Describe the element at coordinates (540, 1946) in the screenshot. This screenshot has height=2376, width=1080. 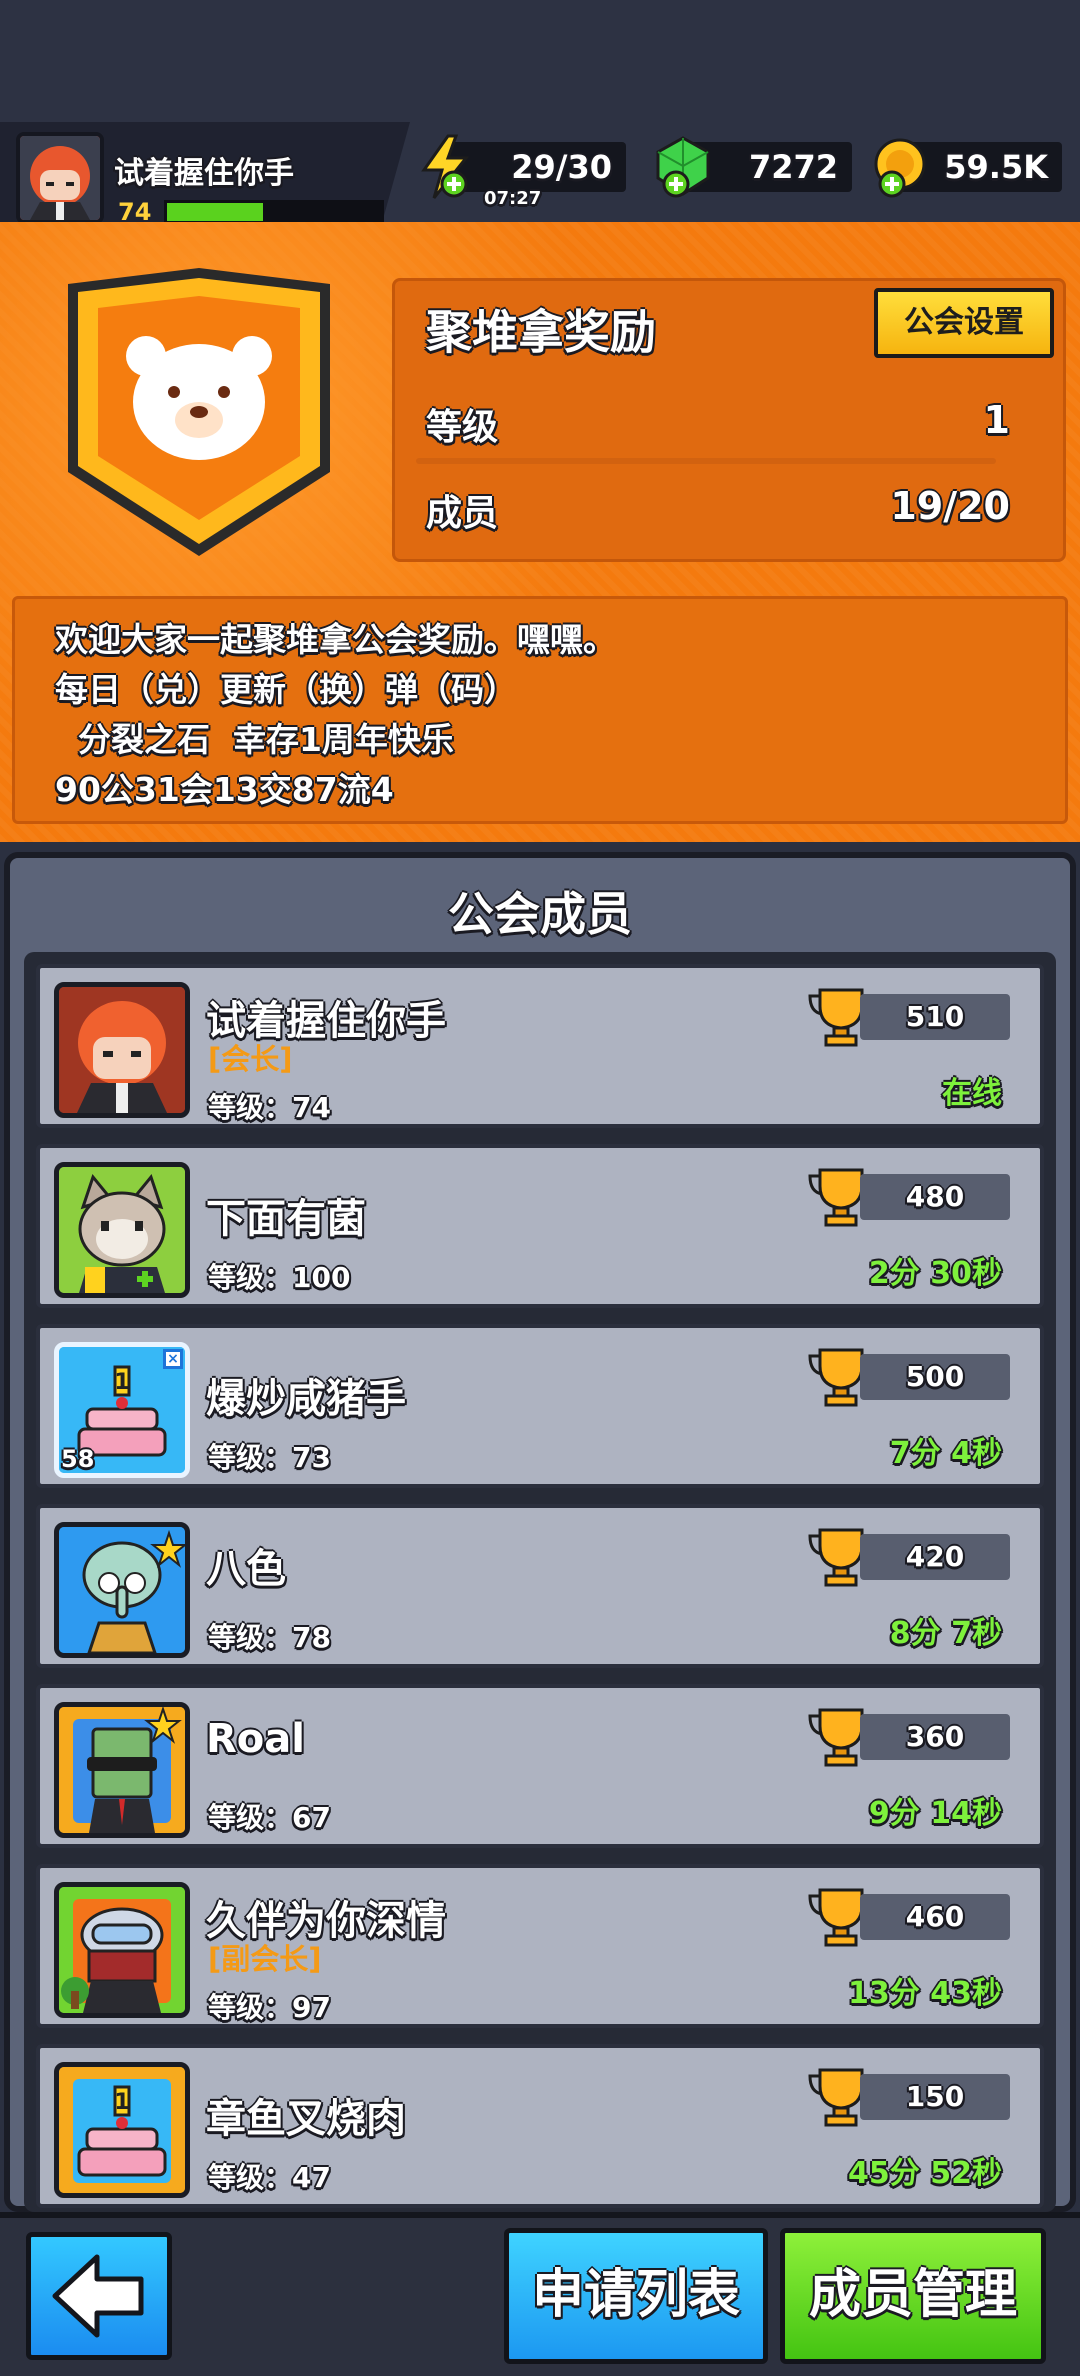
I see `member-row: 久伴为你深情 [副会长] 等级：97 460 13分 43秒` at that location.